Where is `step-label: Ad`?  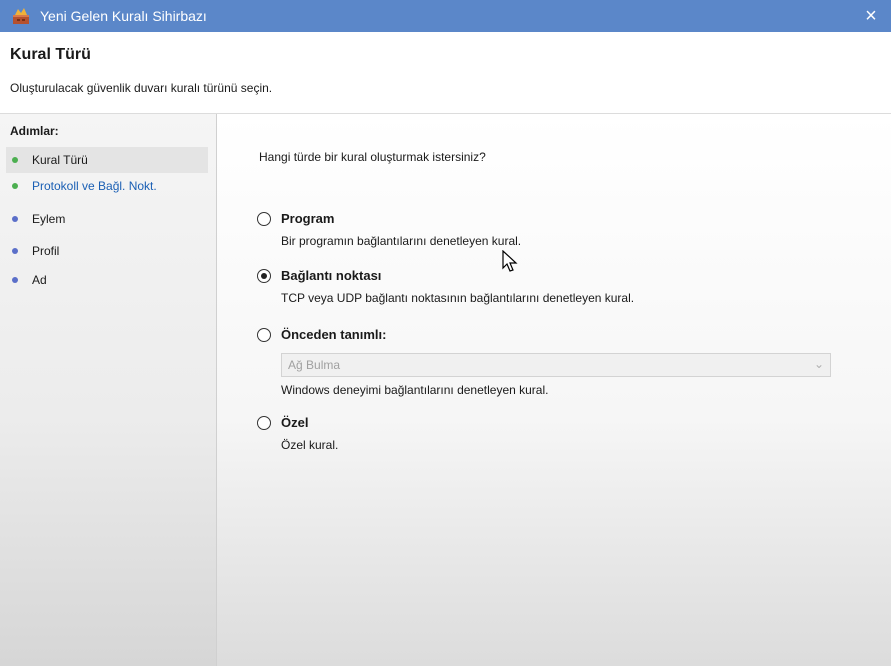 step-label: Ad is located at coordinates (39, 280).